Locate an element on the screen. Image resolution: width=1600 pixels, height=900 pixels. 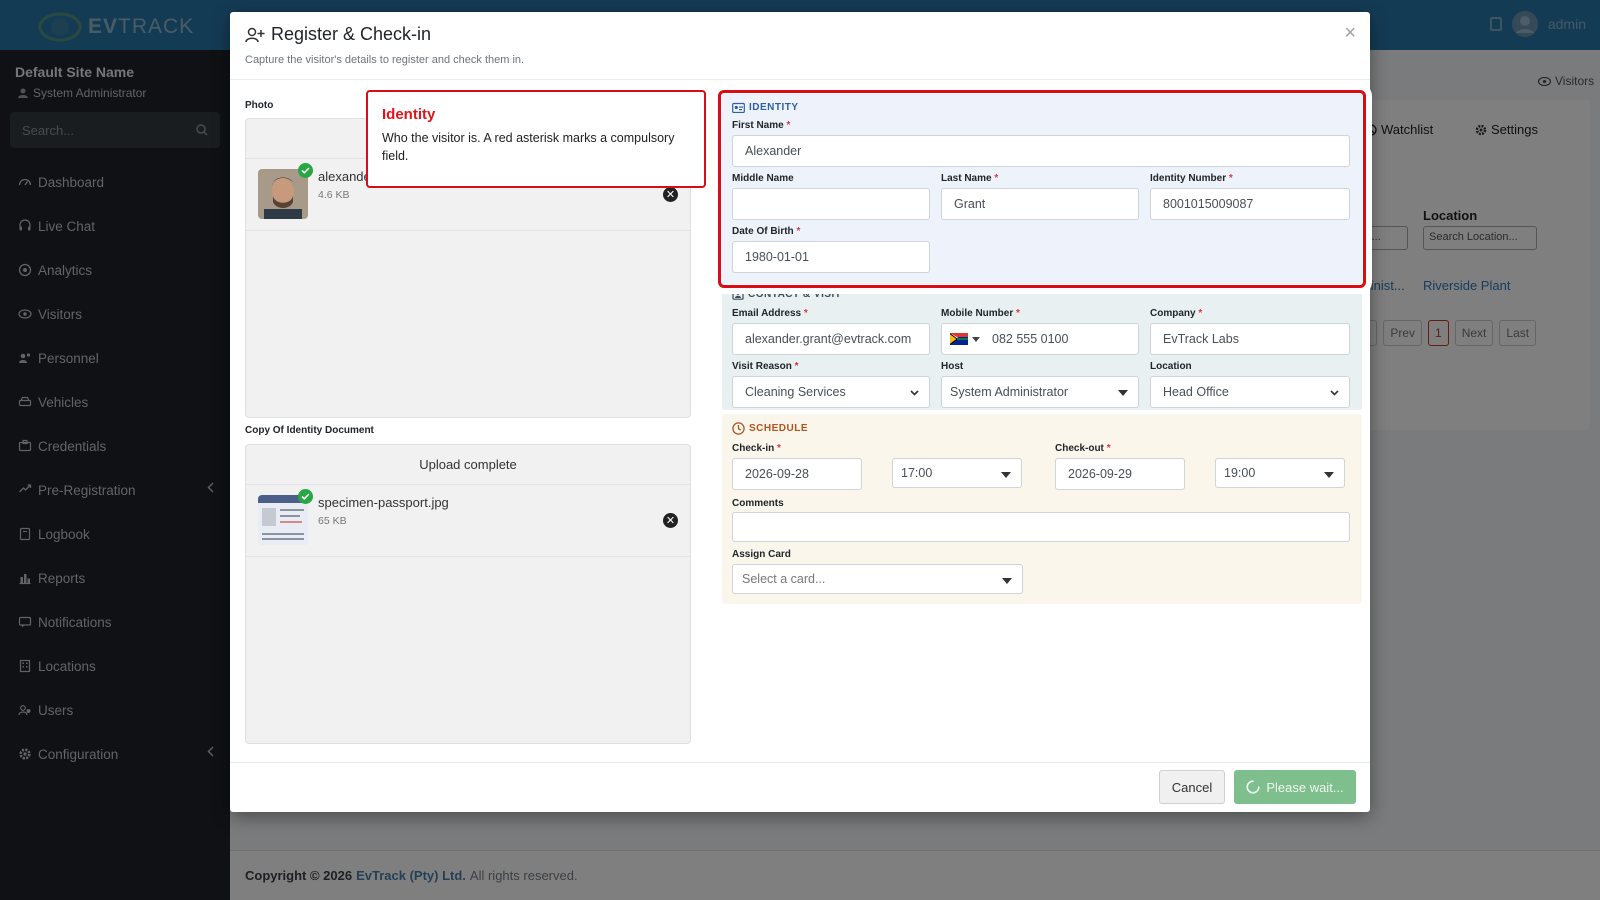
comments-label: Comments is located at coordinates (758, 503).